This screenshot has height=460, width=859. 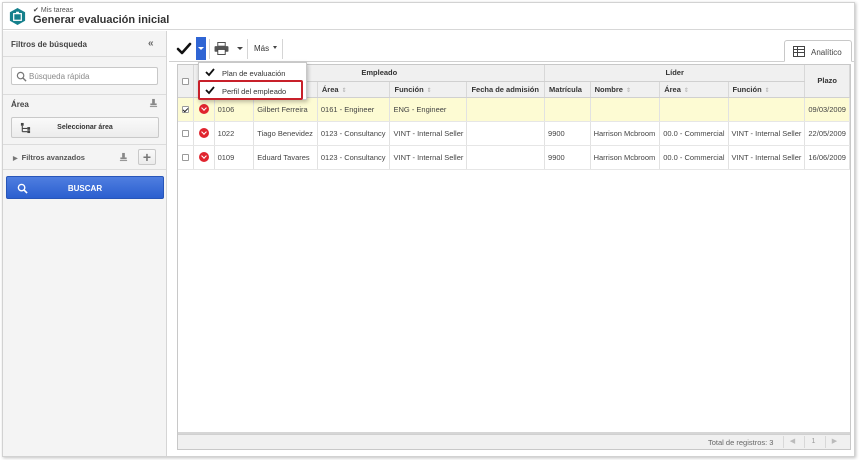 I want to click on deadline-header-label: Plazo, so click(x=827, y=81).